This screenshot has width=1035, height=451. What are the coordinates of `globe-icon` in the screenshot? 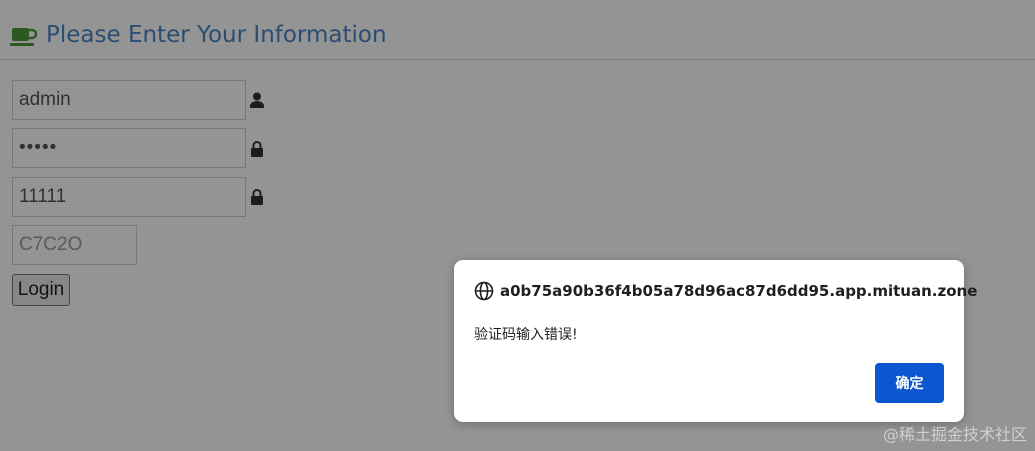 It's located at (484, 291).